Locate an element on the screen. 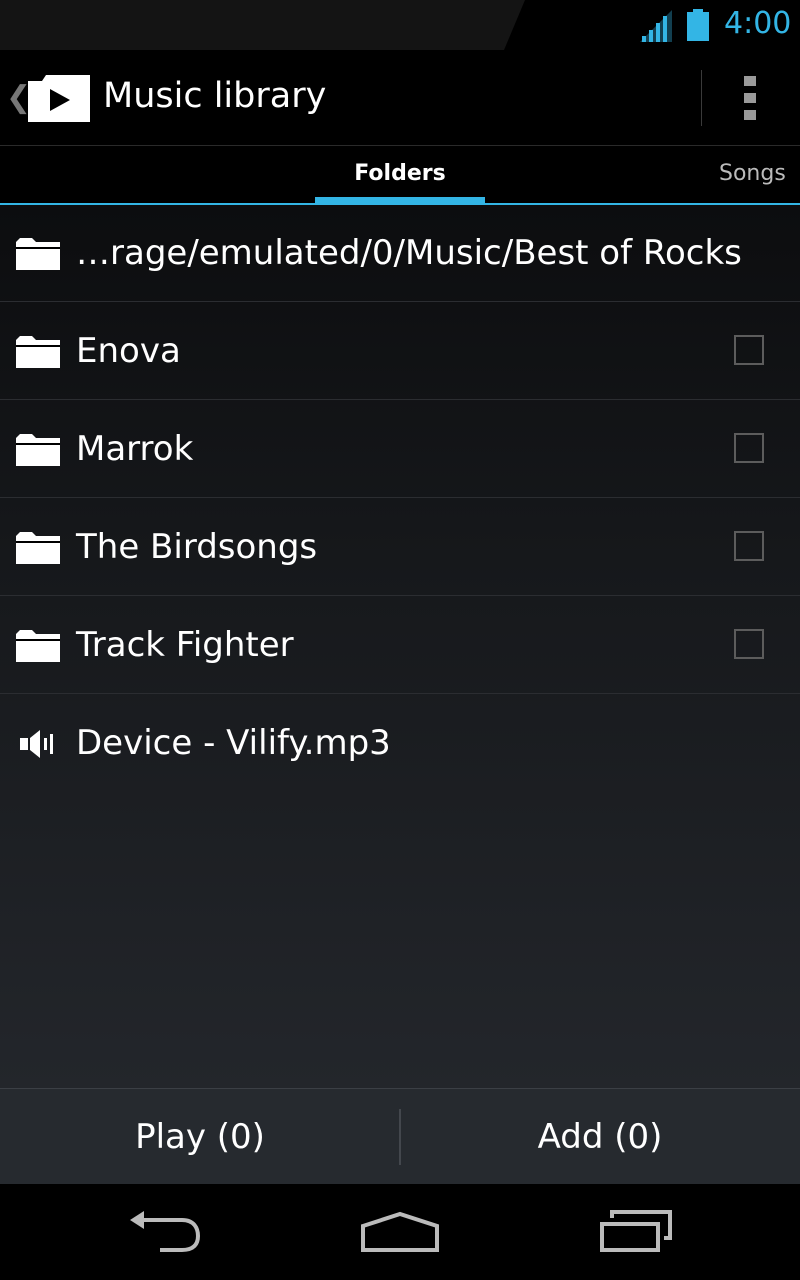 This screenshot has height=1280, width=800. signal-icon is located at coordinates (656, 26).